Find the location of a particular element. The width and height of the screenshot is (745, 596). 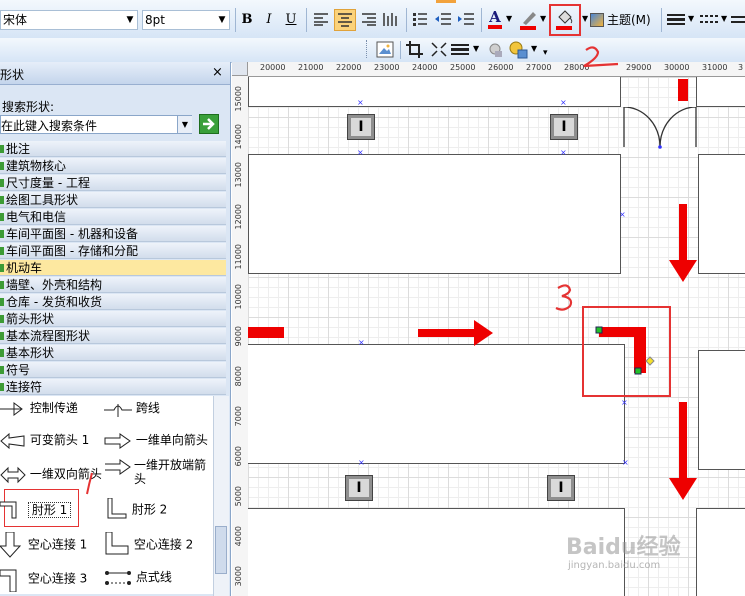

stencil-shape: 一维单向箭头 is located at coordinates (156, 440).